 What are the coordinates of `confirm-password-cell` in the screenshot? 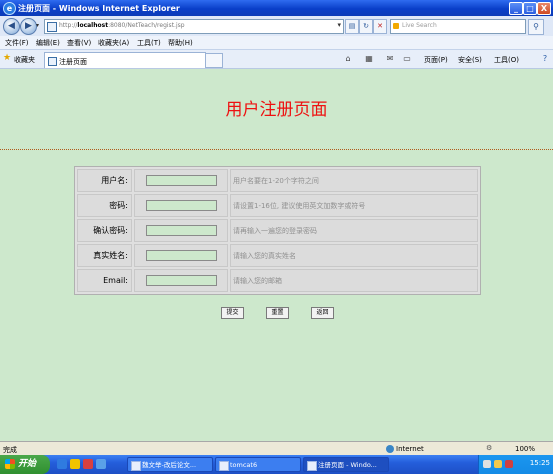 It's located at (181, 230).